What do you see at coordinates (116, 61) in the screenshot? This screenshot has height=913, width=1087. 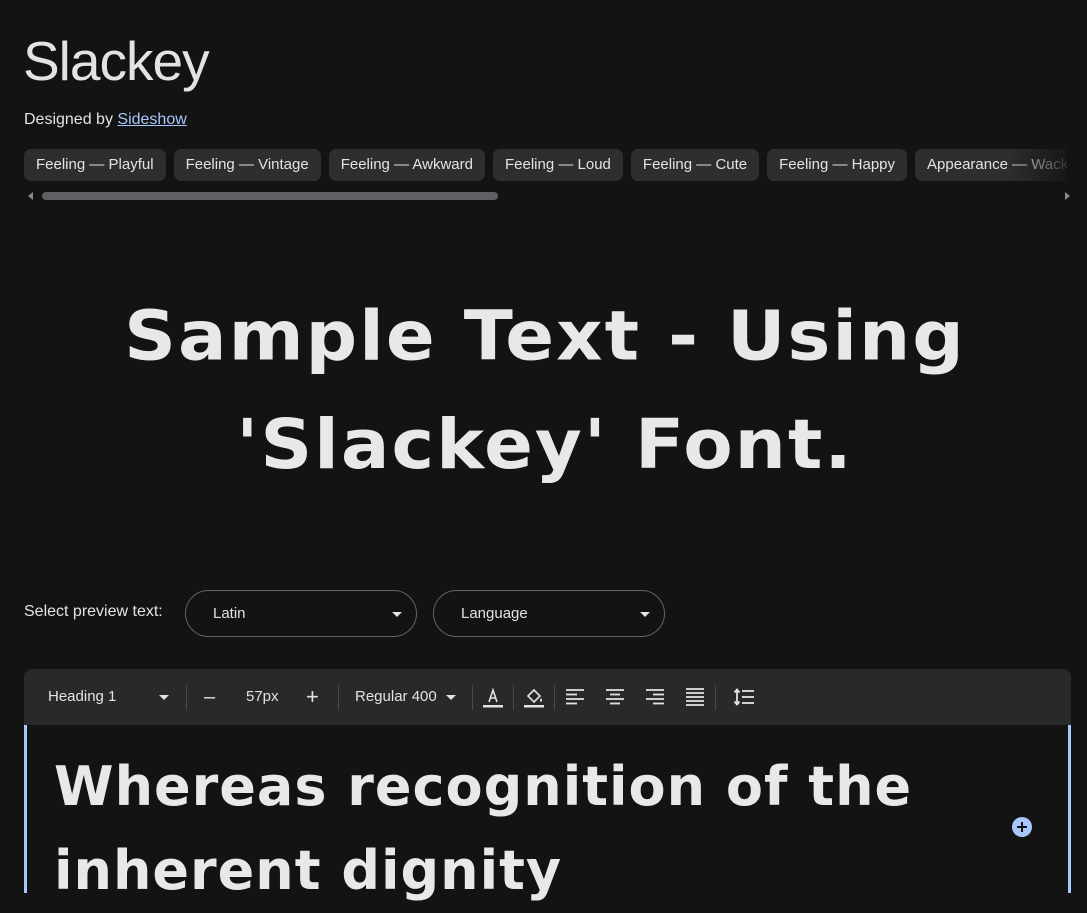 I see `font-title: Slackey` at bounding box center [116, 61].